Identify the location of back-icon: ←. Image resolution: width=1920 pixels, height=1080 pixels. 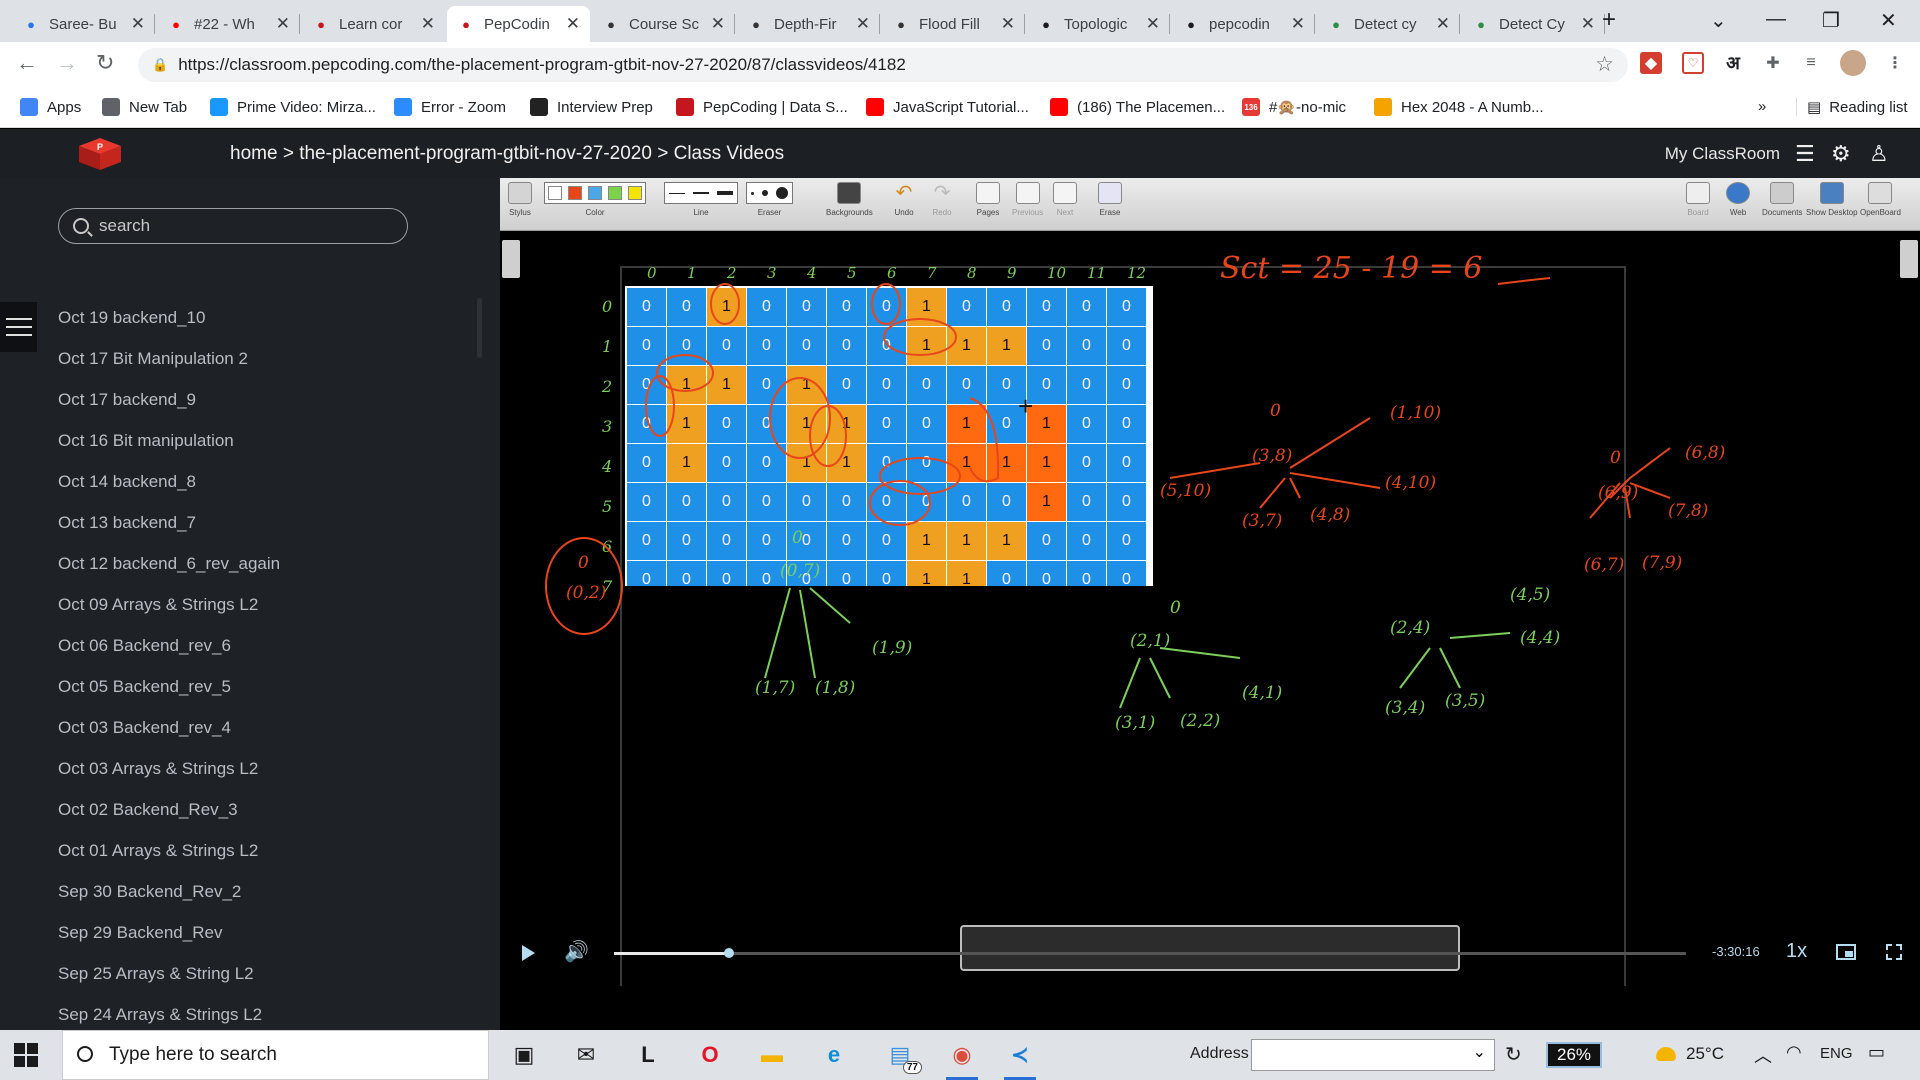
(27, 63).